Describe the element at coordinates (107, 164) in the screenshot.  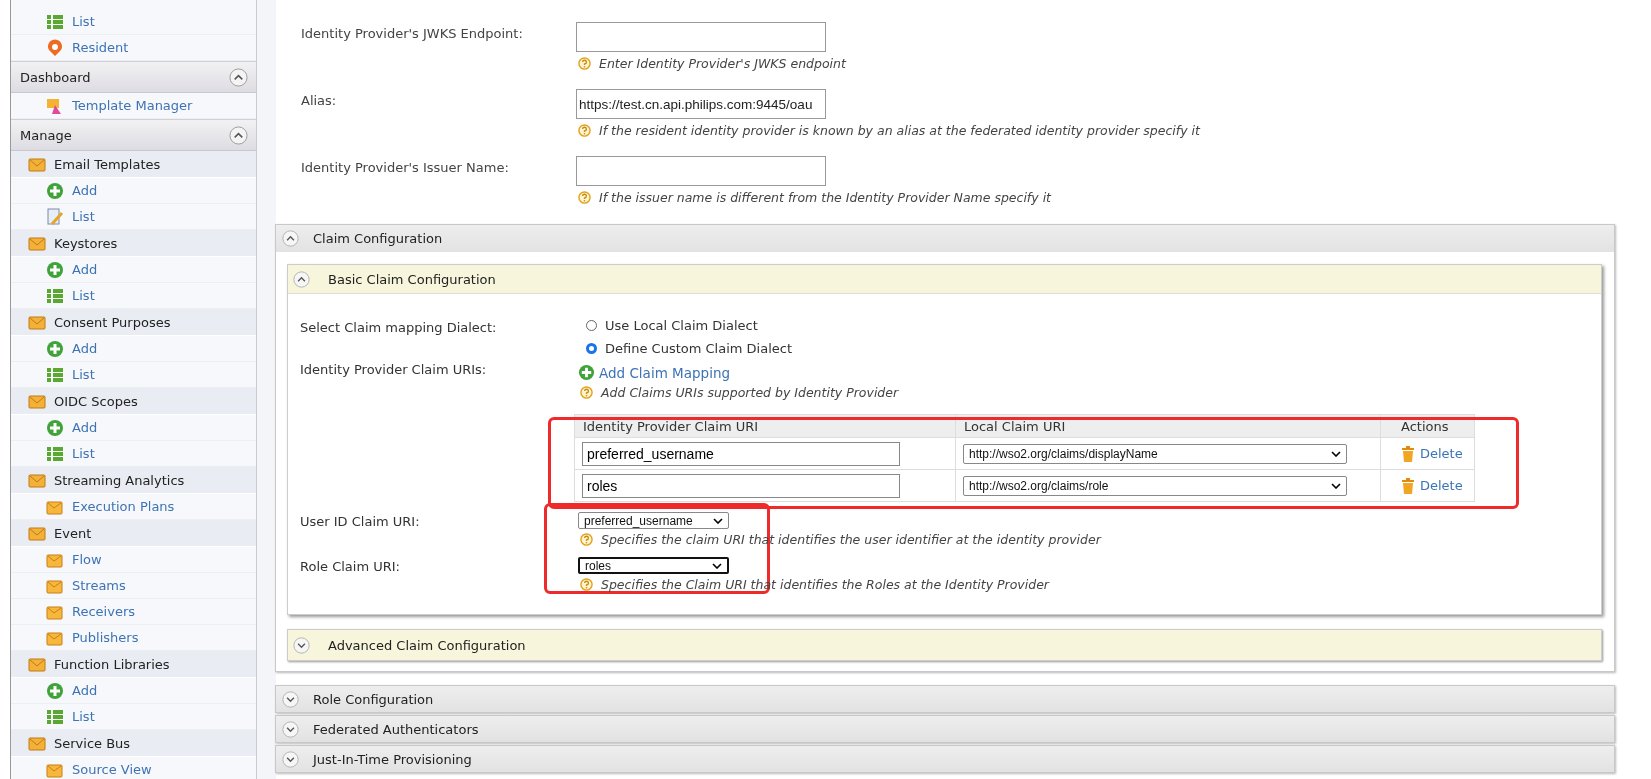
I see `group-label: Email Templates` at that location.